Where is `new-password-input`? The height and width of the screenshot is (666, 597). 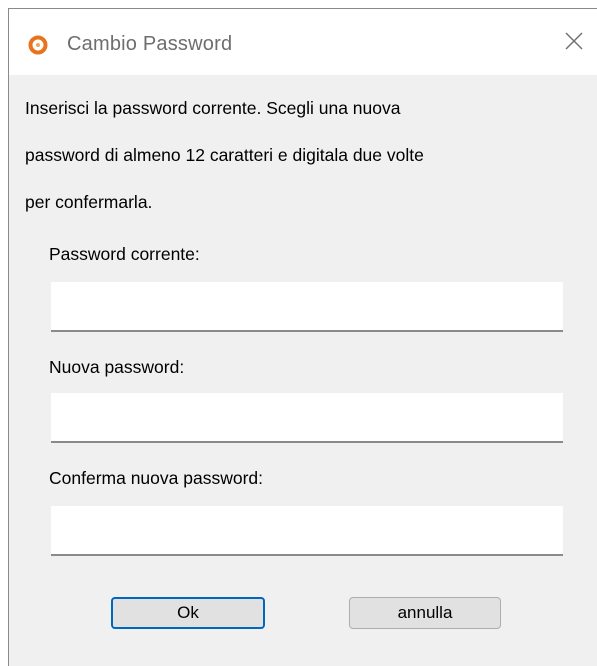 new-password-input is located at coordinates (307, 418).